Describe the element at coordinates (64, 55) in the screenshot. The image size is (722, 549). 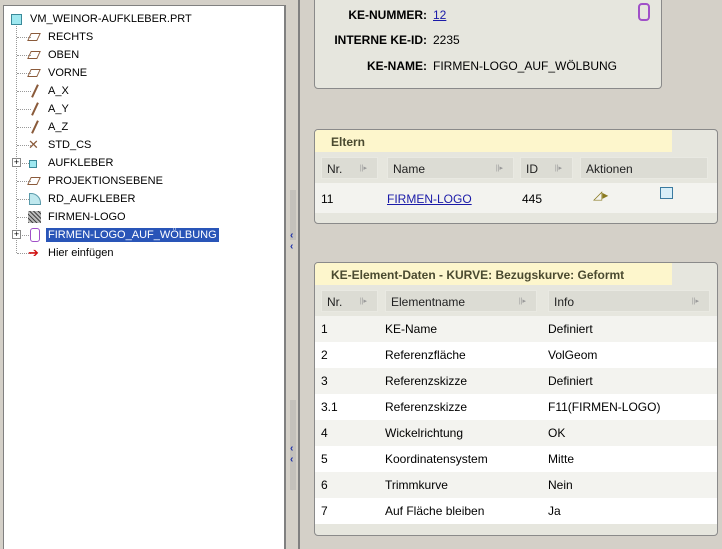
I see `tree-item-label: OBEN` at that location.